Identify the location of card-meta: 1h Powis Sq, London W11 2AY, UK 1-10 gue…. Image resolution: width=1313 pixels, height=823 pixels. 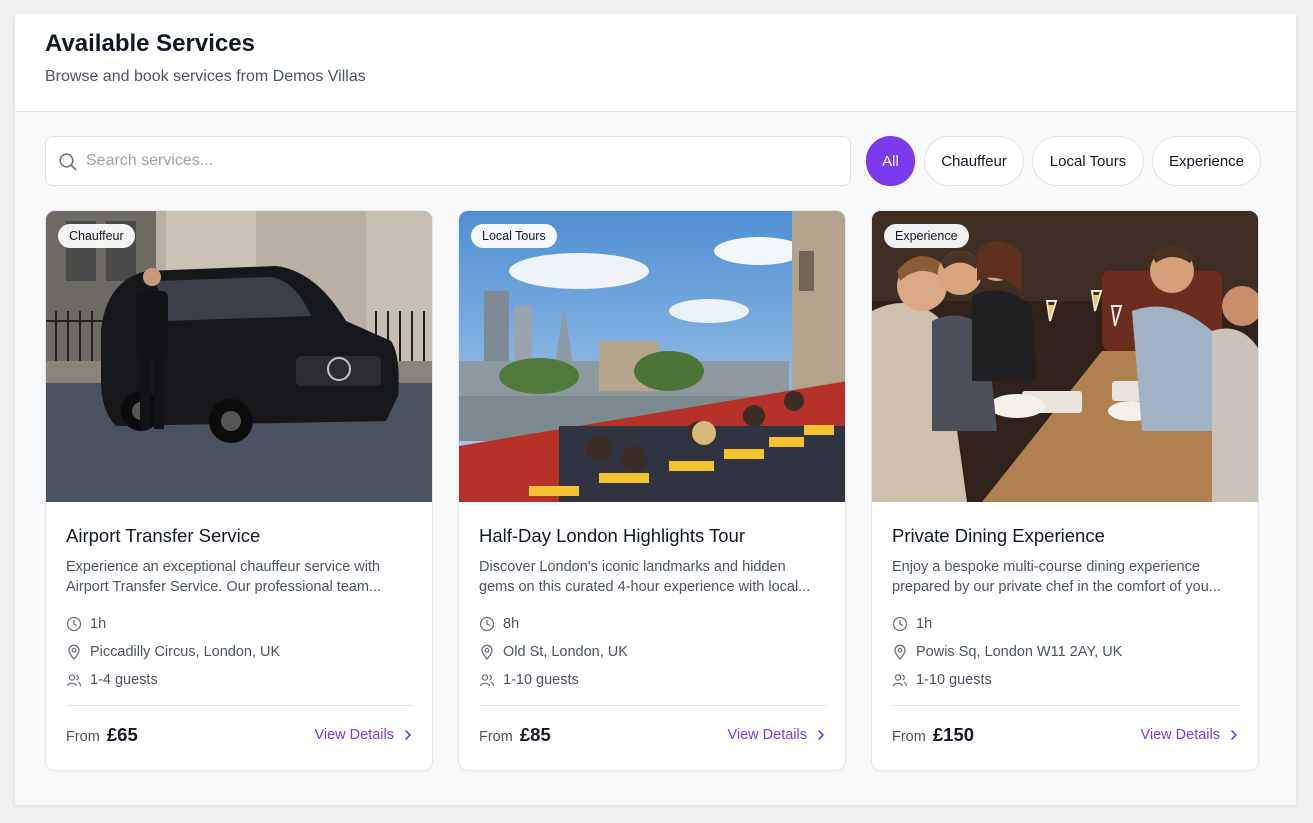
(1066, 652).